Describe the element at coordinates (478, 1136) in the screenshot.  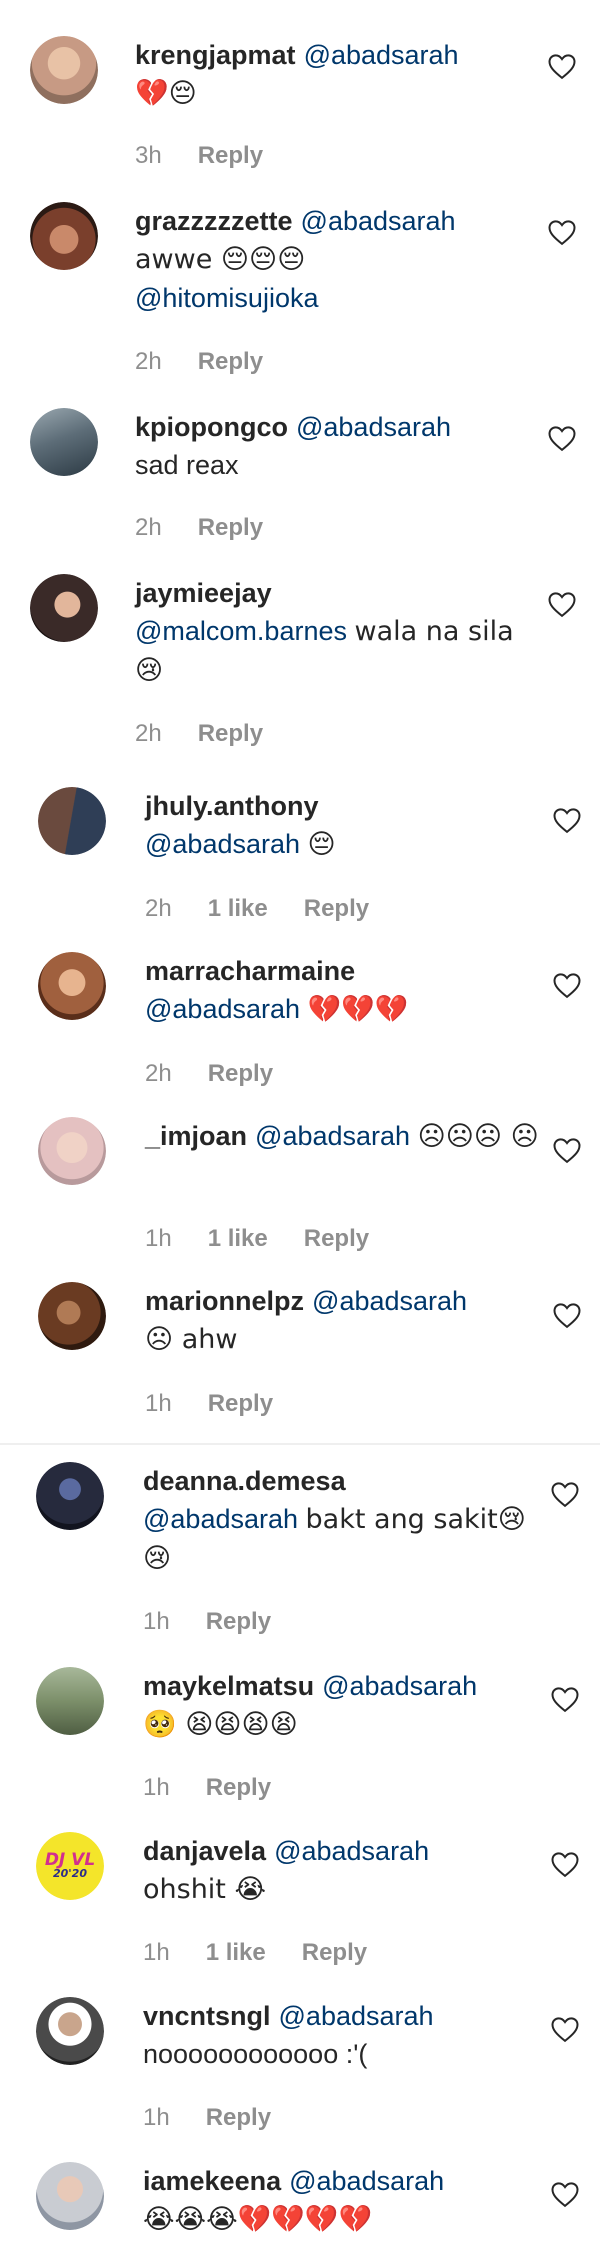
I see `comment-text: ☹☹☹ ☹` at that location.